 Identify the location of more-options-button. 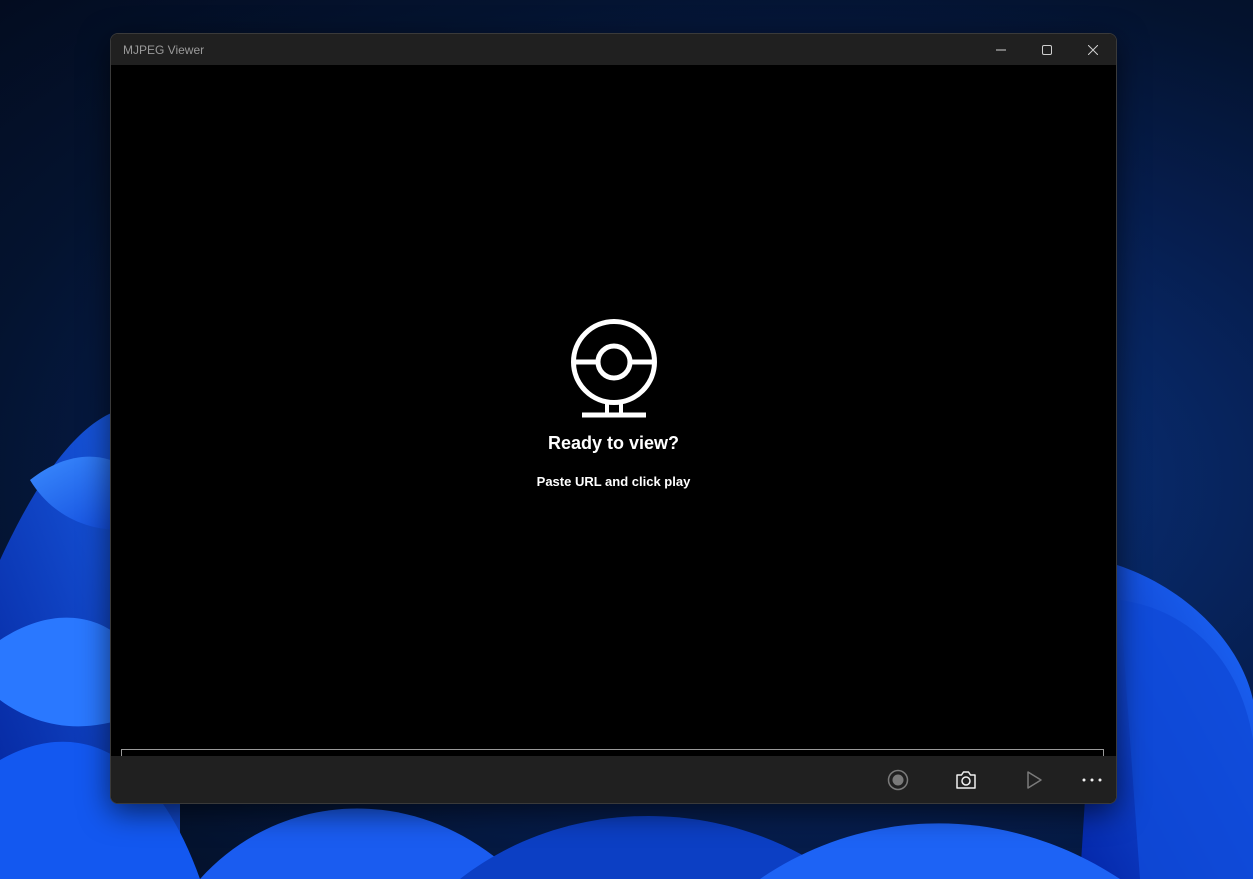
(1092, 780).